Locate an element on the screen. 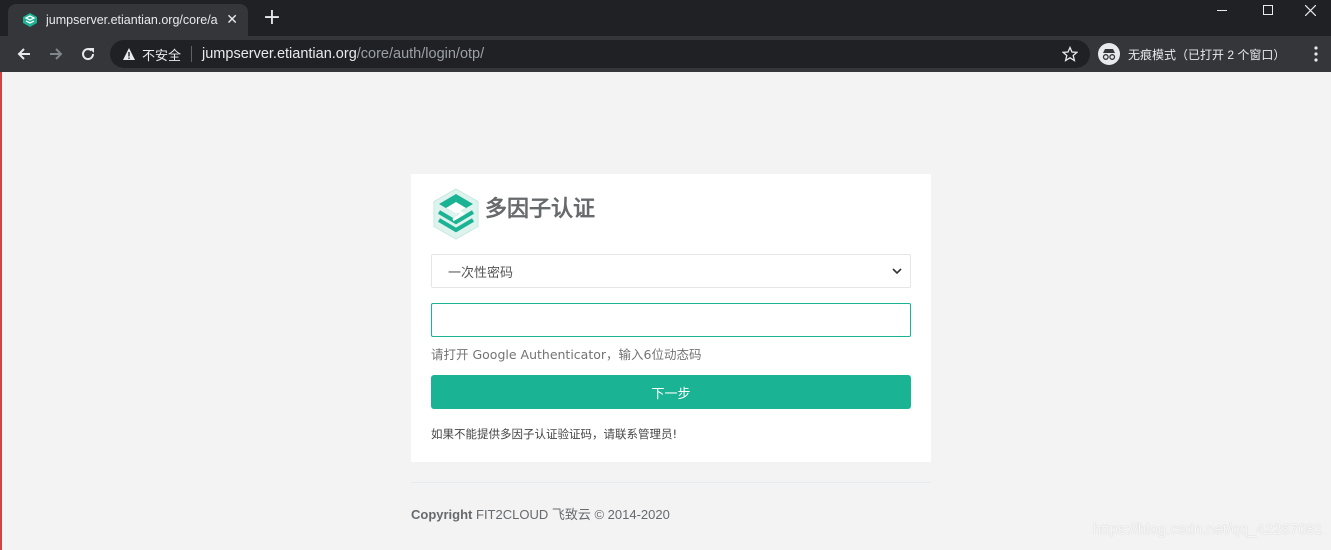  maximize-icon is located at coordinates (1268, 10).